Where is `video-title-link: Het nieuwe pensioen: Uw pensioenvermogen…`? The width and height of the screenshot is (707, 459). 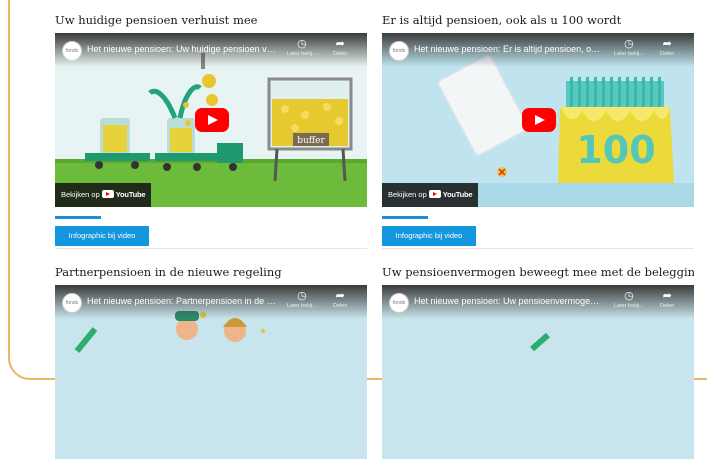 video-title-link: Het nieuwe pensioen: Uw pensioenvermogen… is located at coordinates (509, 301).